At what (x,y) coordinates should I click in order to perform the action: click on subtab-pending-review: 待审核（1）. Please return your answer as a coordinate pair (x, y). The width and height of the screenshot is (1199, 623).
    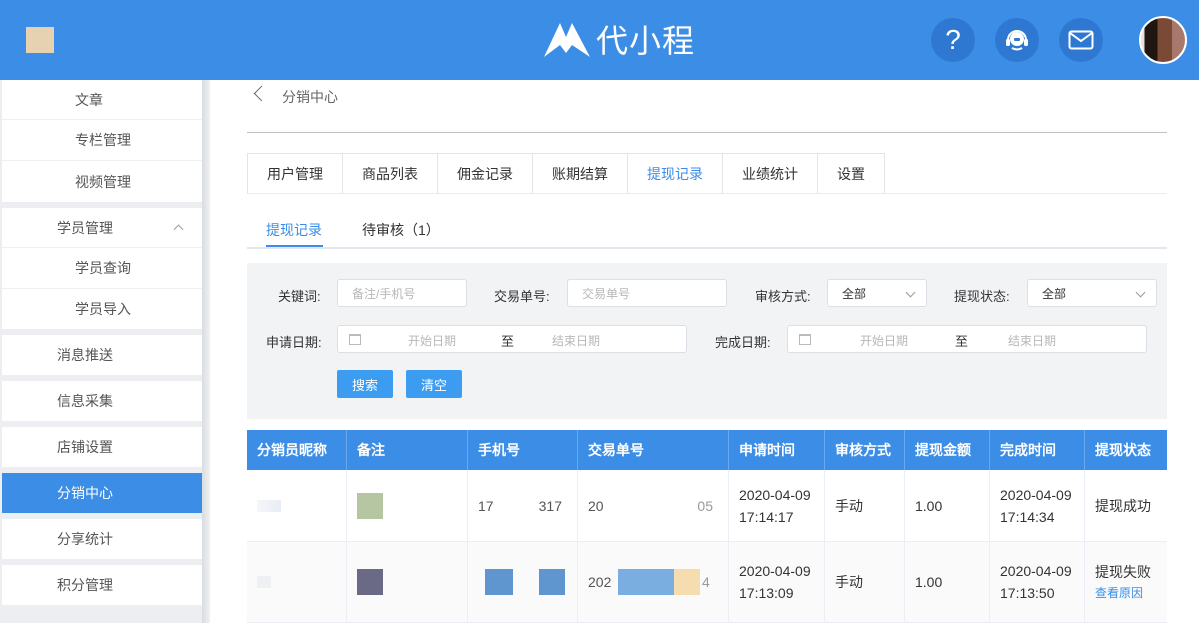
    Looking at the image, I should click on (401, 230).